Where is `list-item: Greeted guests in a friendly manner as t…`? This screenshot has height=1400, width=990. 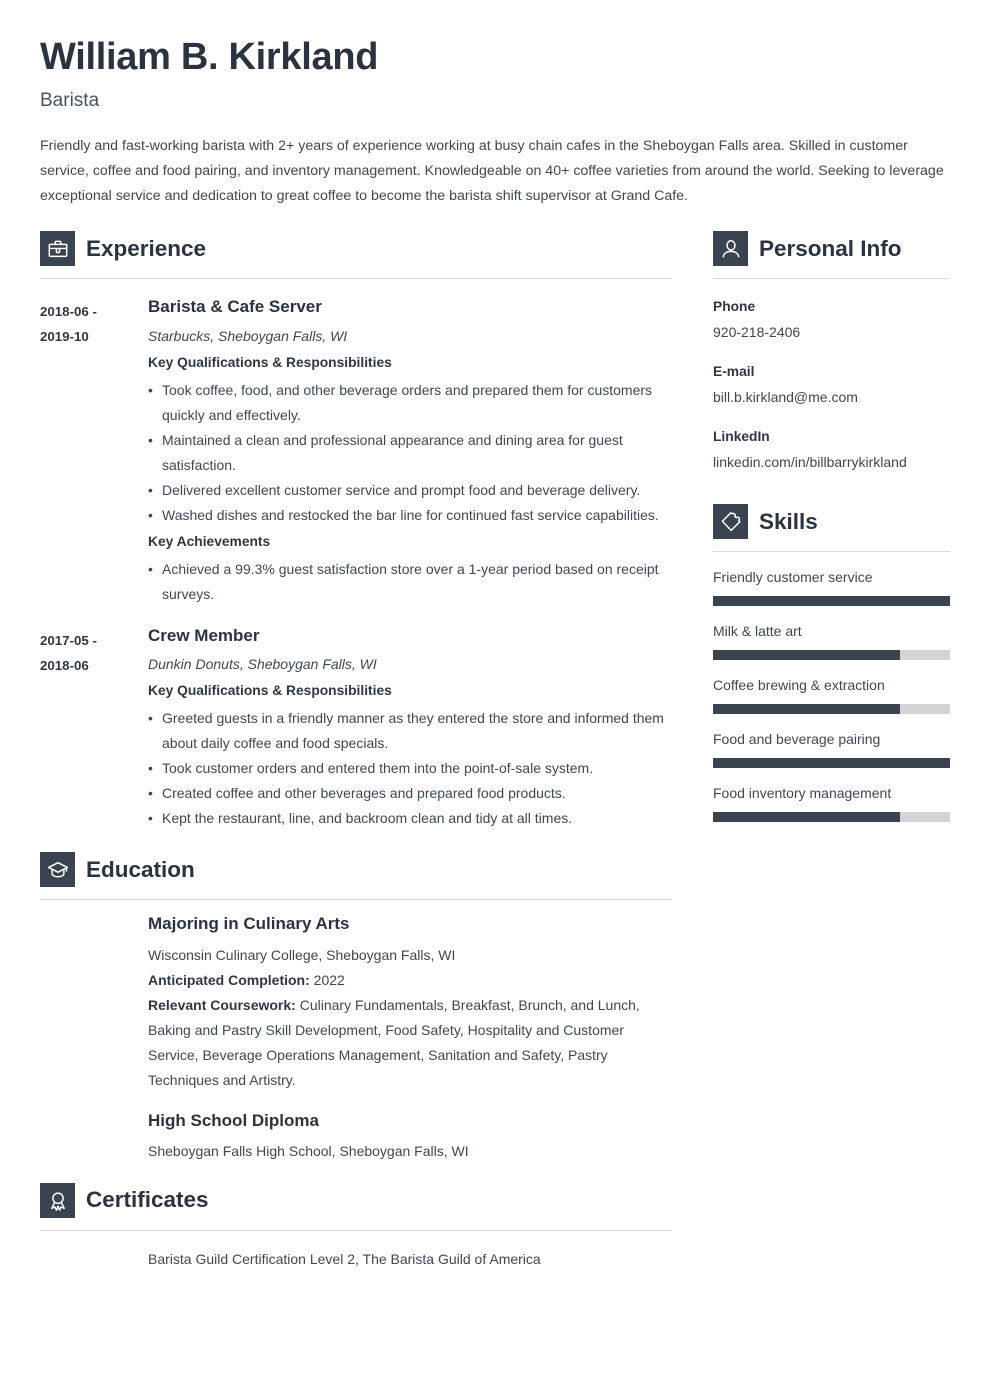
list-item: Greeted guests in a friendly manner as t… is located at coordinates (410, 731).